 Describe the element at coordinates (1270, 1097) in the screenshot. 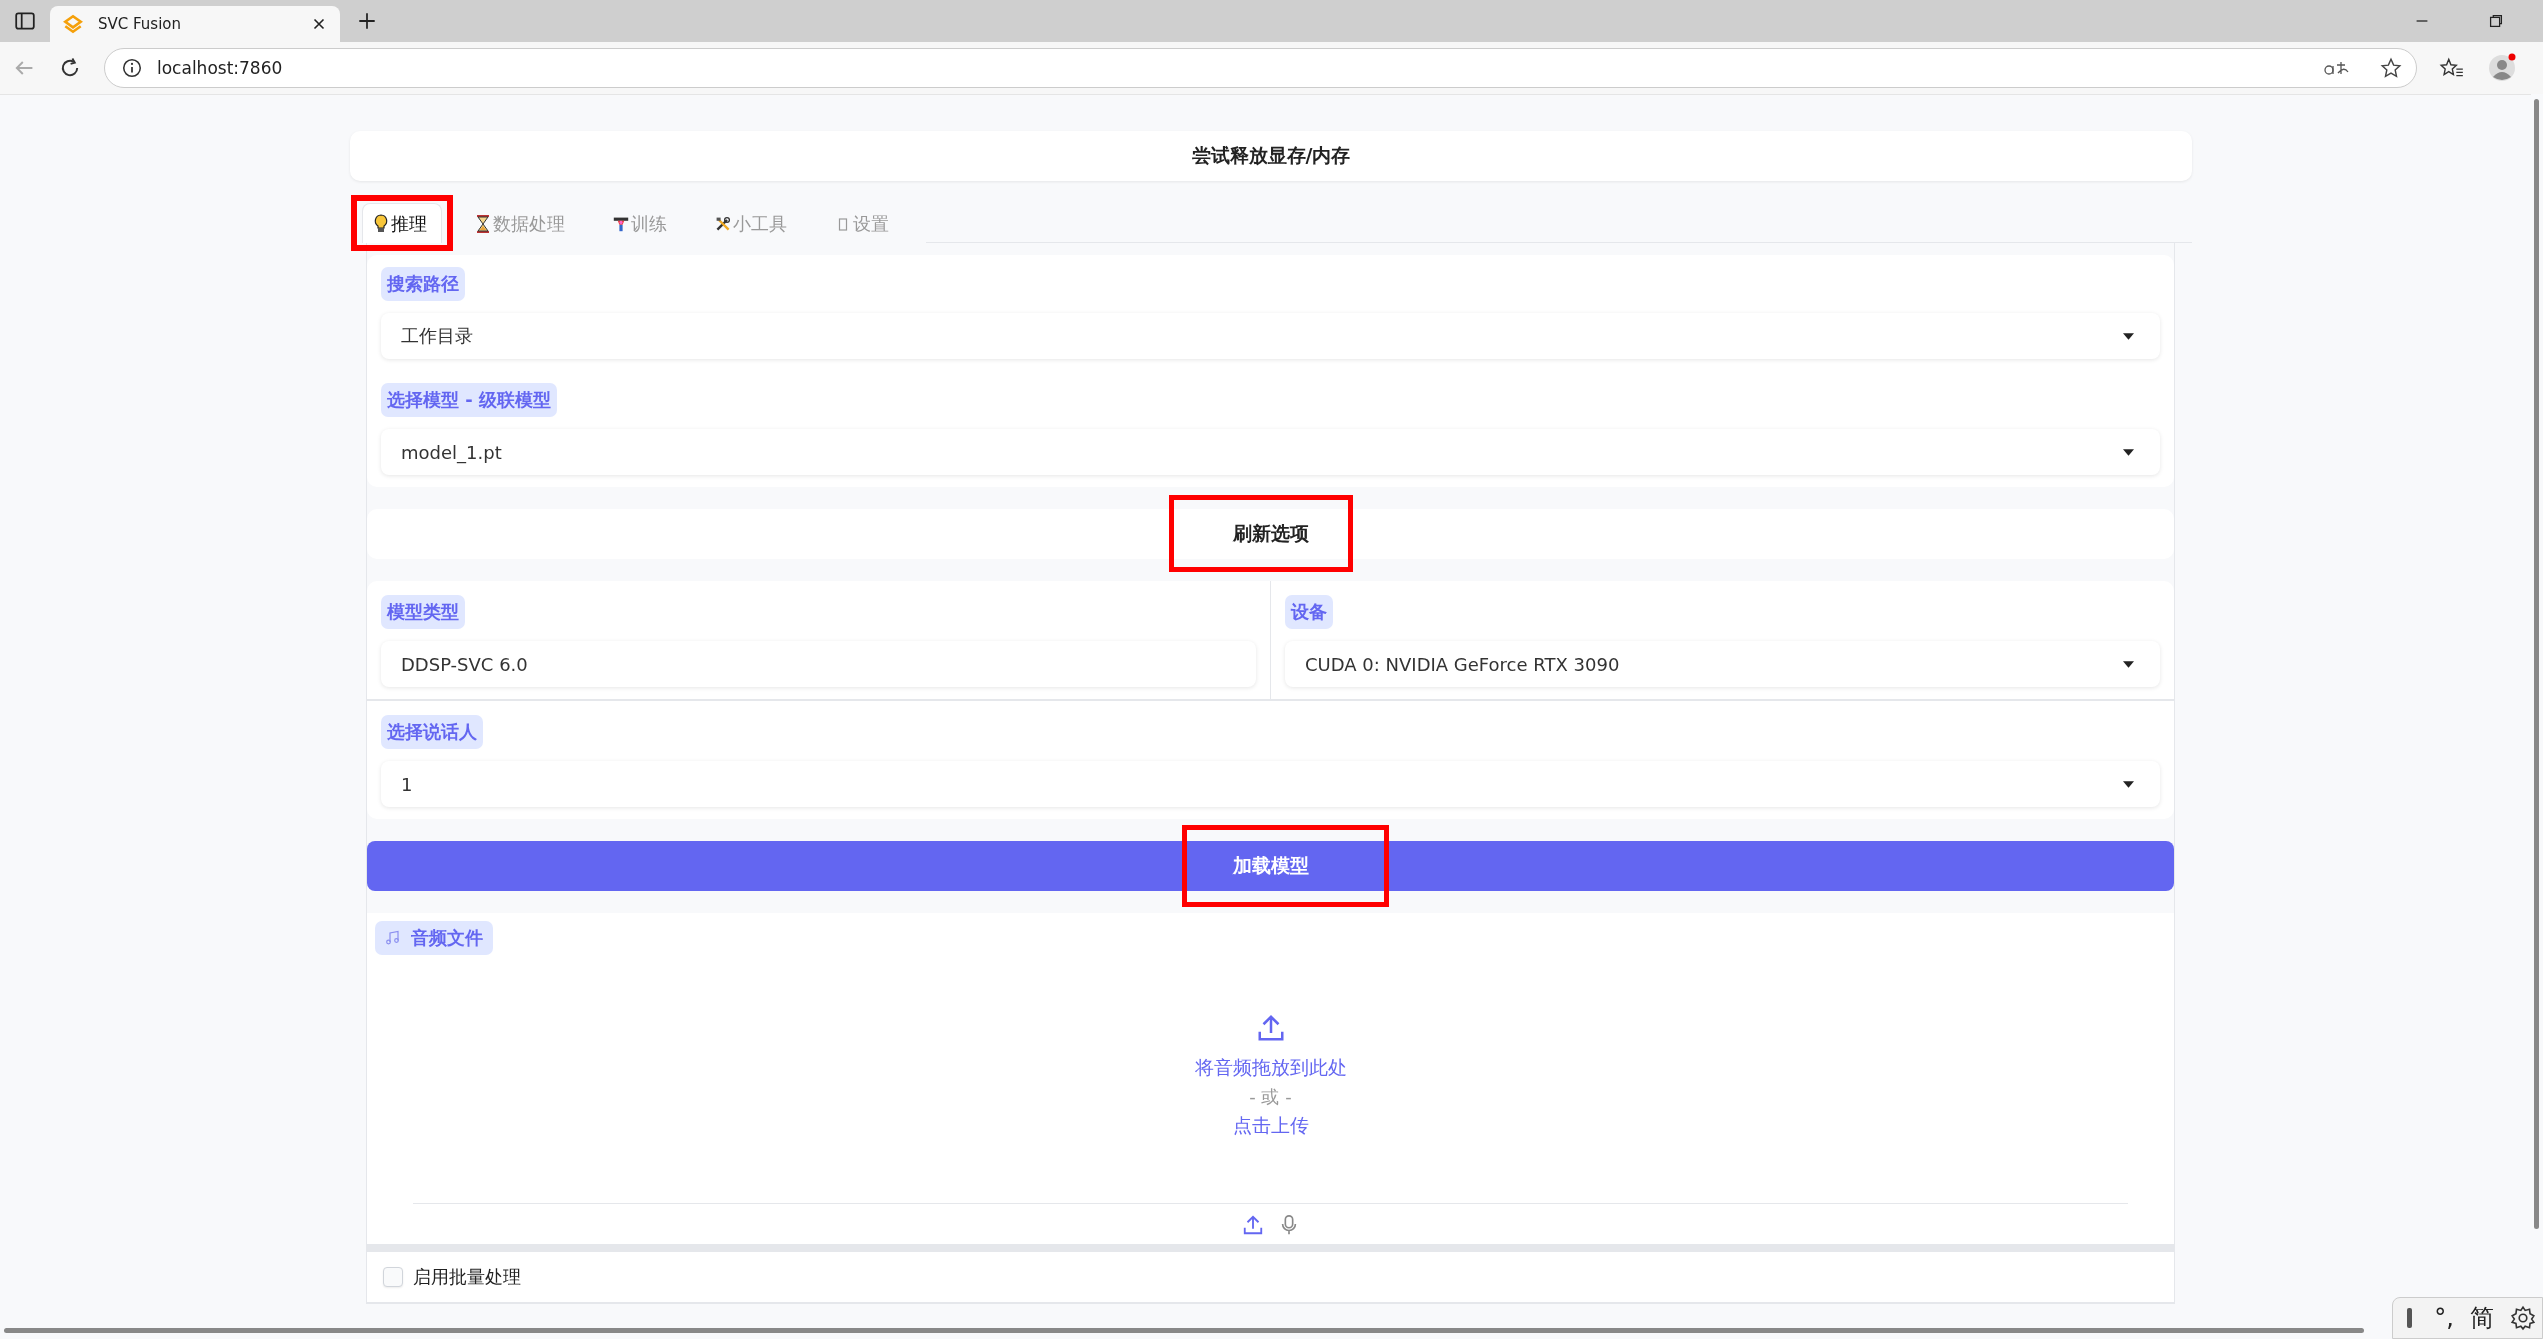

I see `separator-text: - 或 -` at that location.